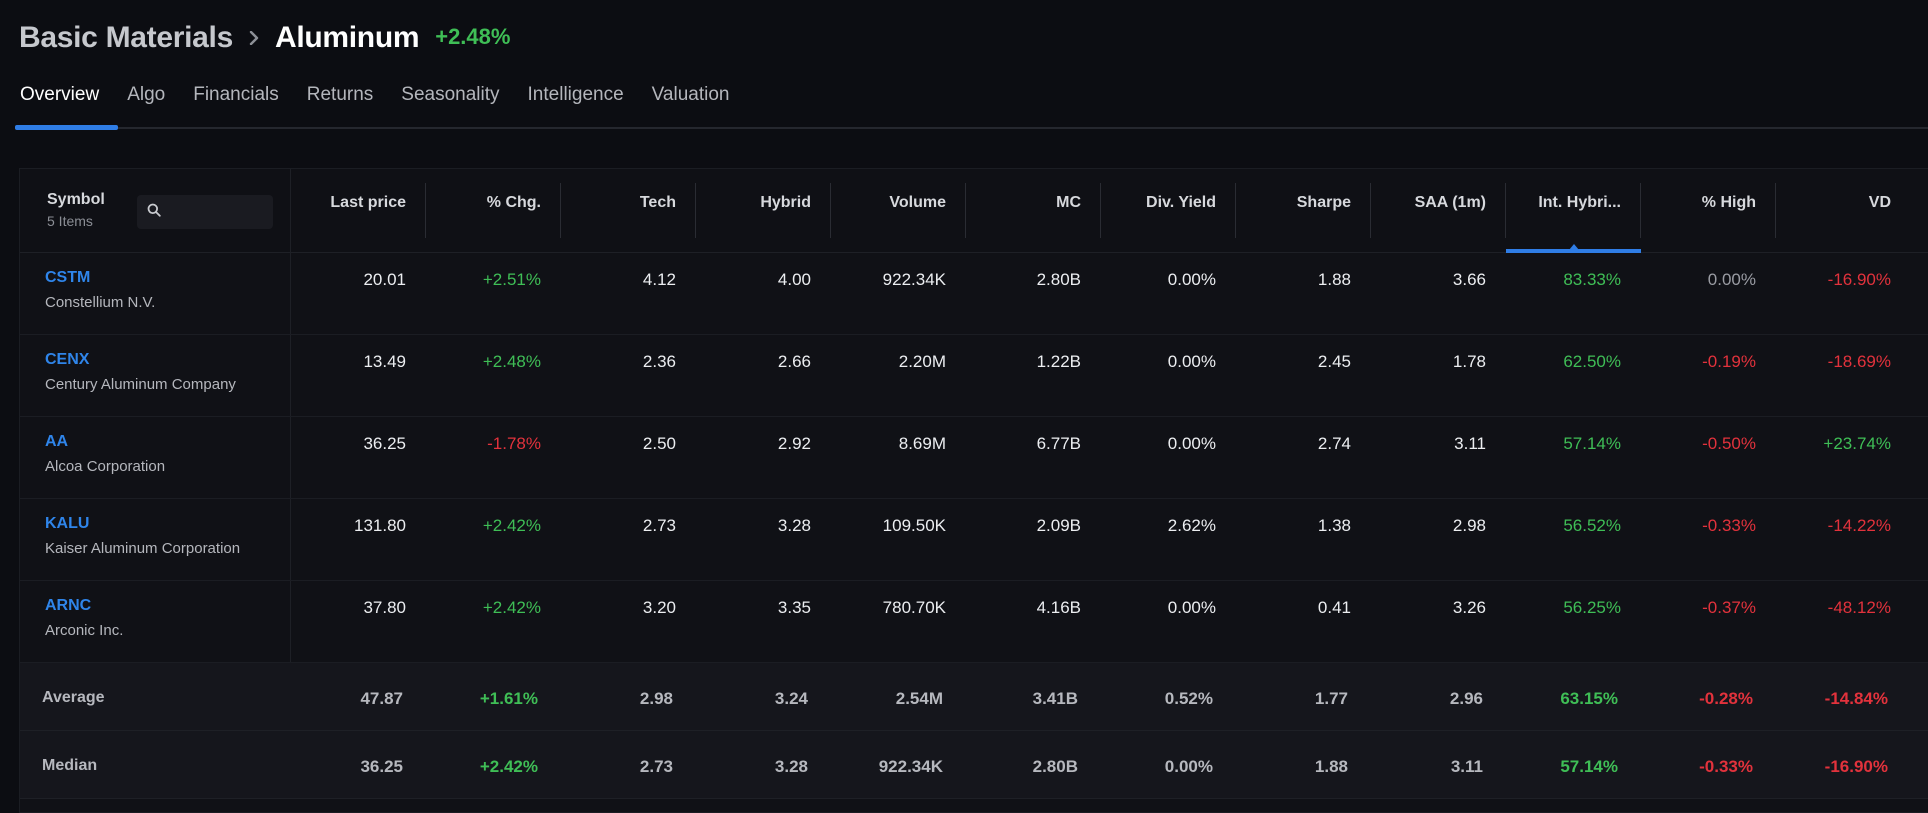  I want to click on column-header-last-price: Last price, so click(358, 210).